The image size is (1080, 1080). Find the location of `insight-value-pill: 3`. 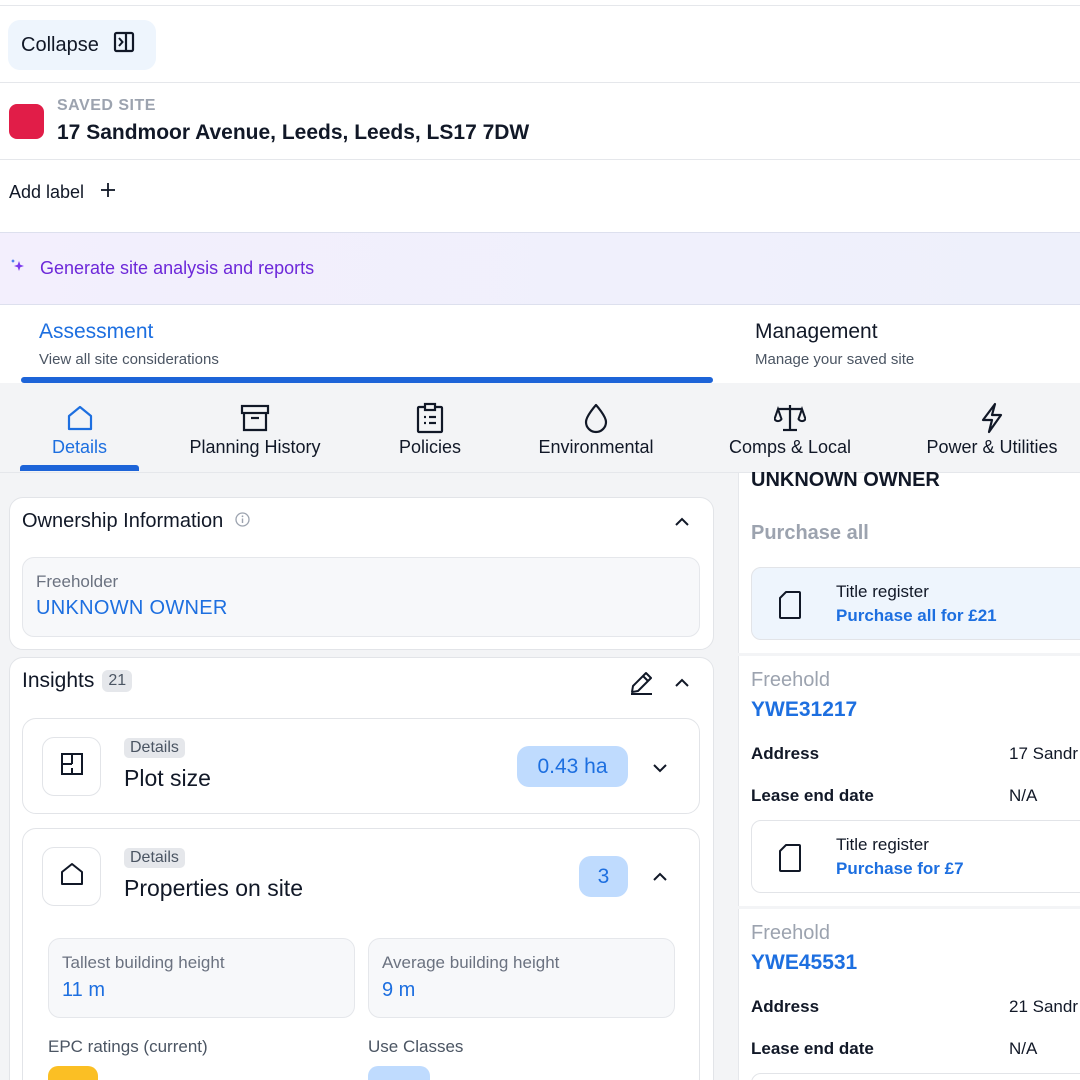

insight-value-pill: 3 is located at coordinates (603, 876).